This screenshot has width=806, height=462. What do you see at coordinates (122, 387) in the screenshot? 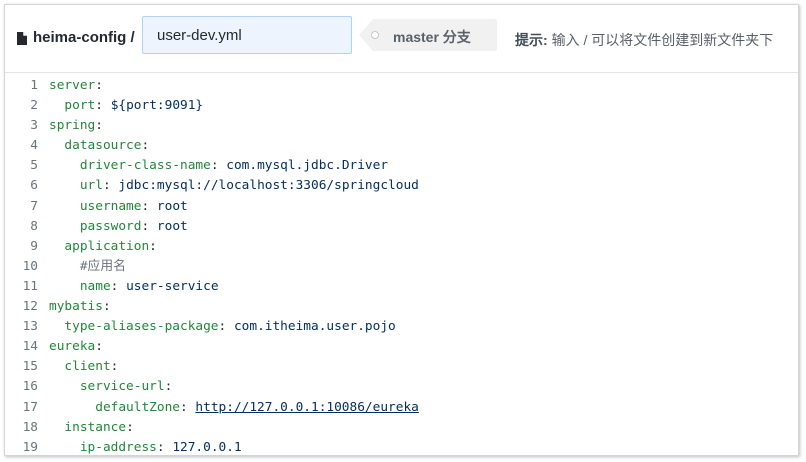
I see `yaml-key: service-url` at bounding box center [122, 387].